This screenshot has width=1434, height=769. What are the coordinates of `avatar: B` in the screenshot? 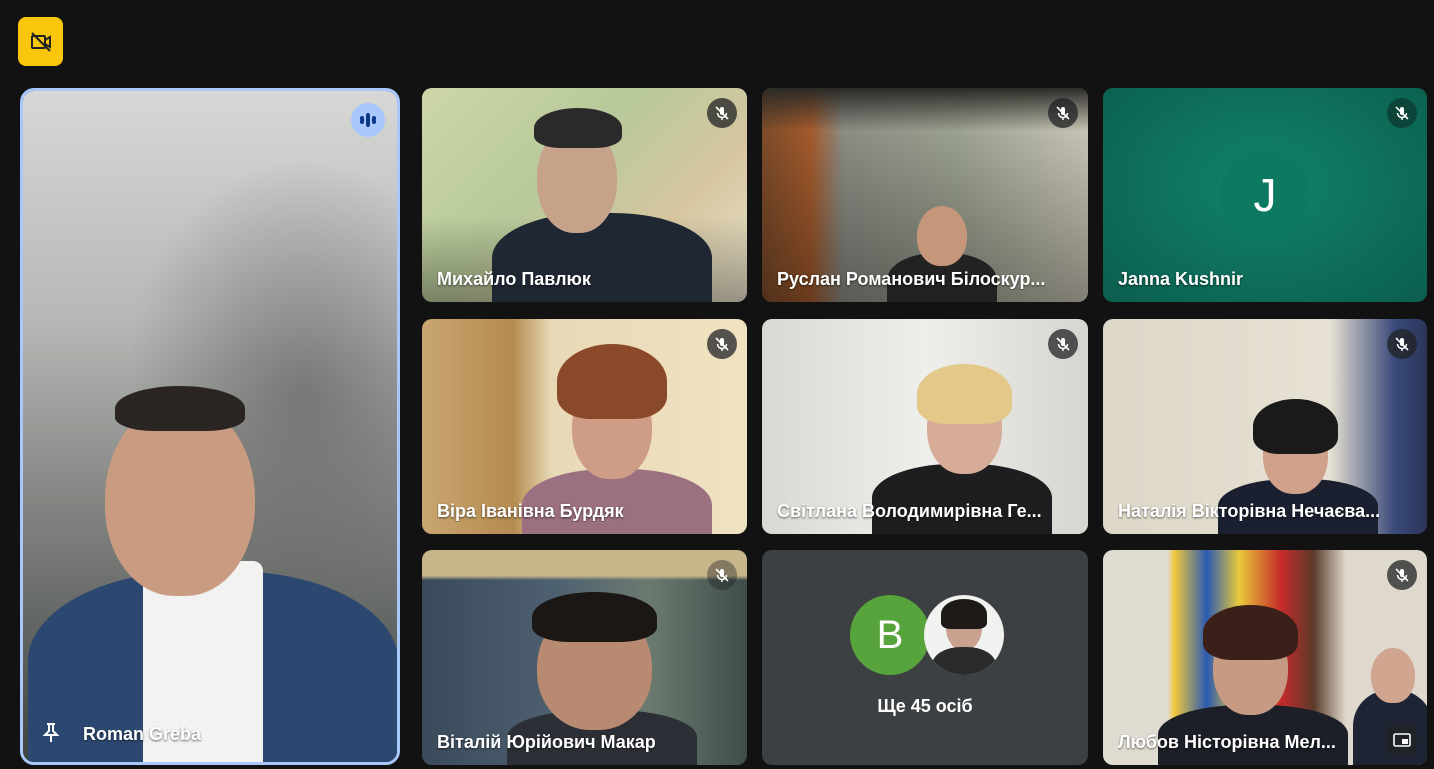 It's located at (890, 635).